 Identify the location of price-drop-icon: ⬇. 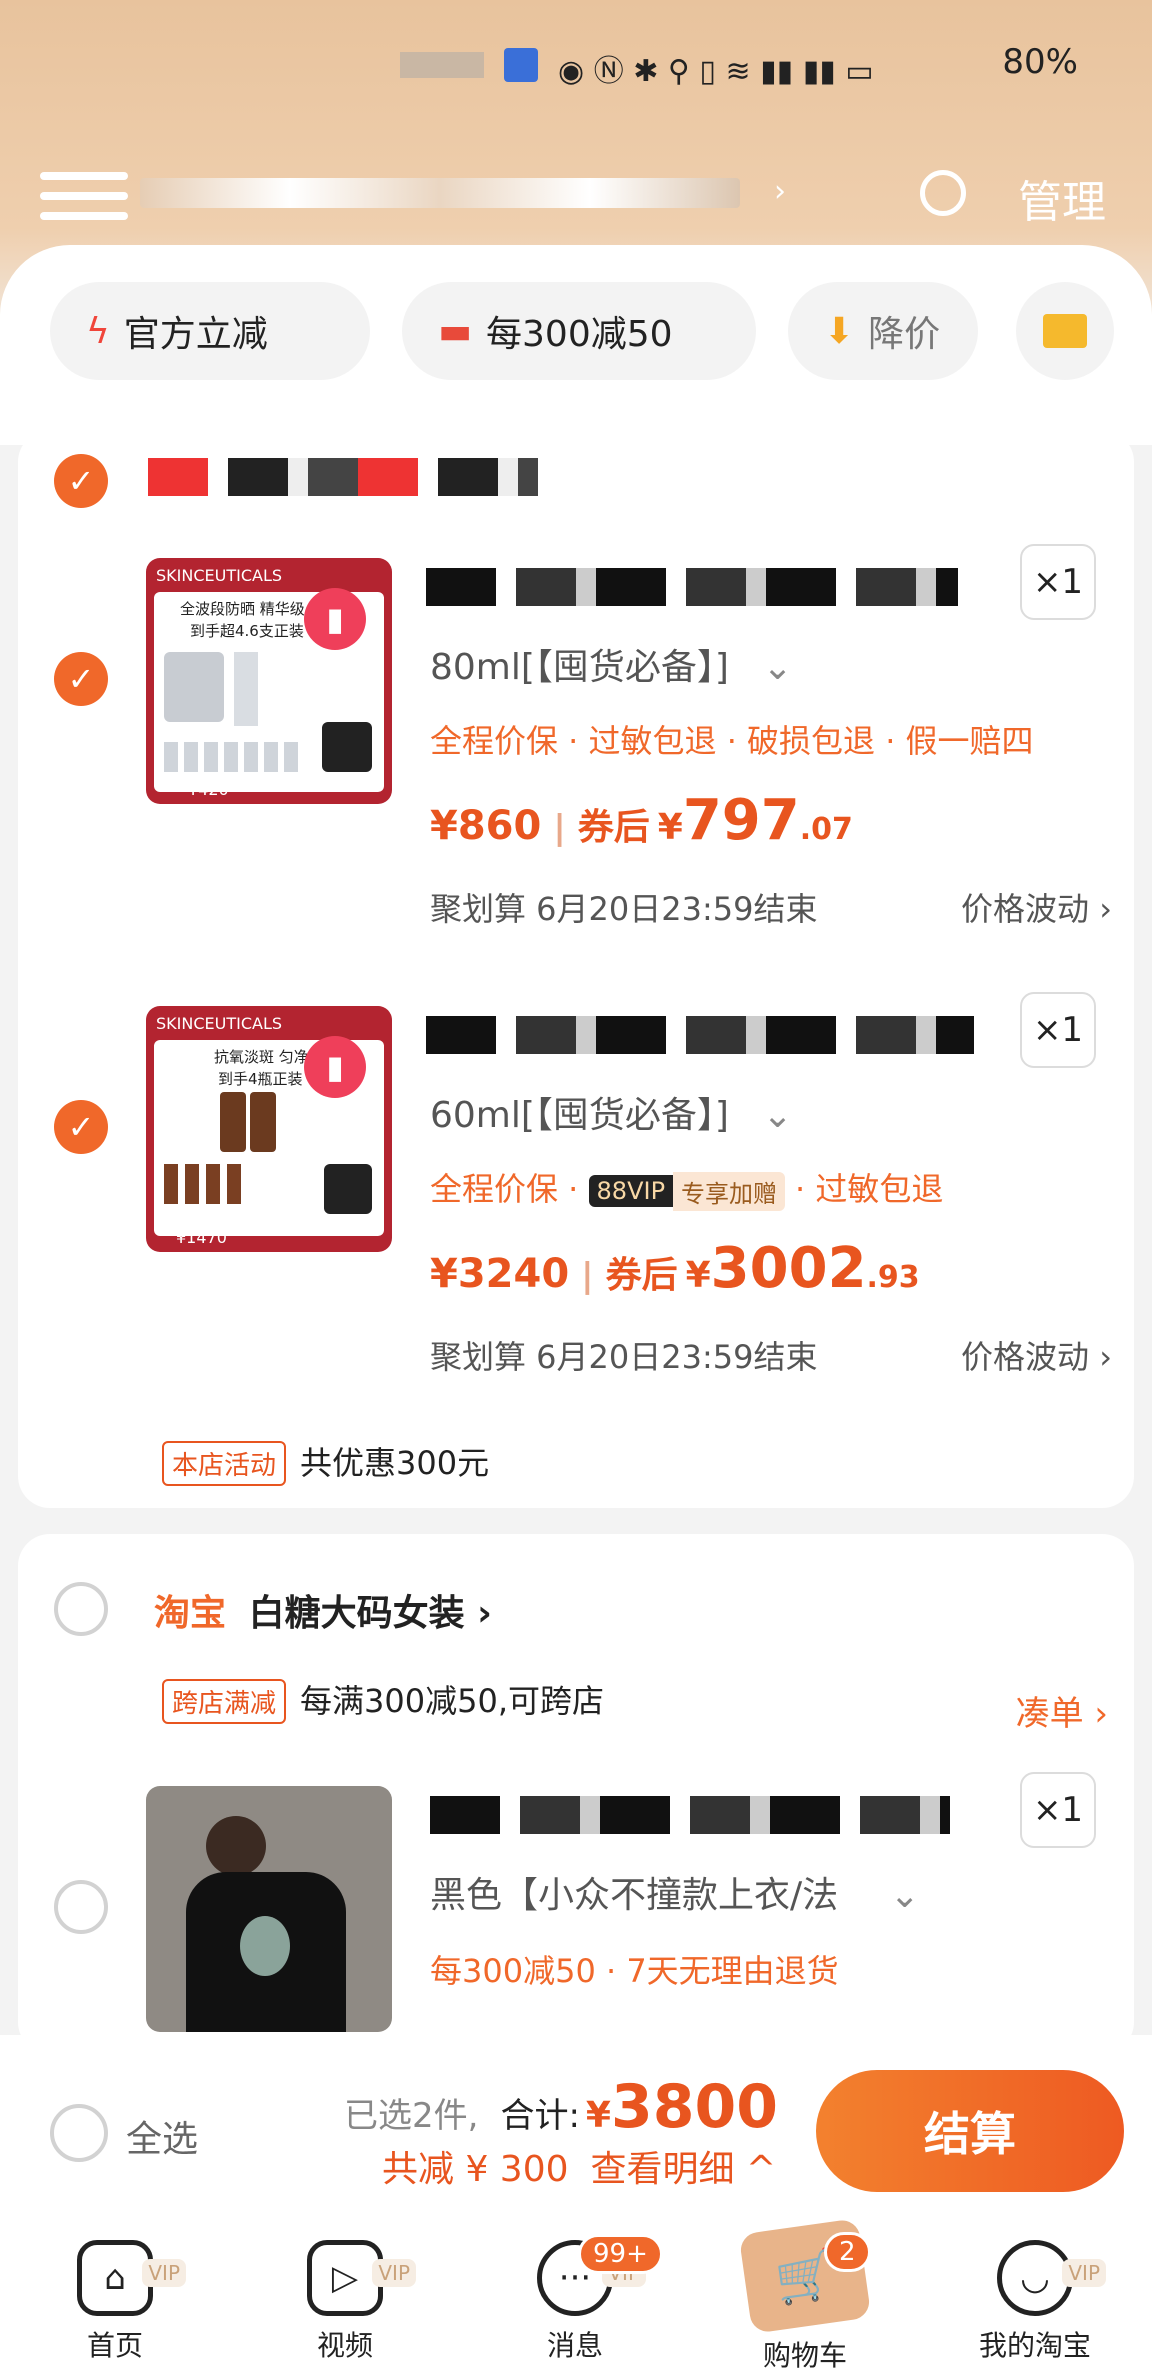
(839, 331).